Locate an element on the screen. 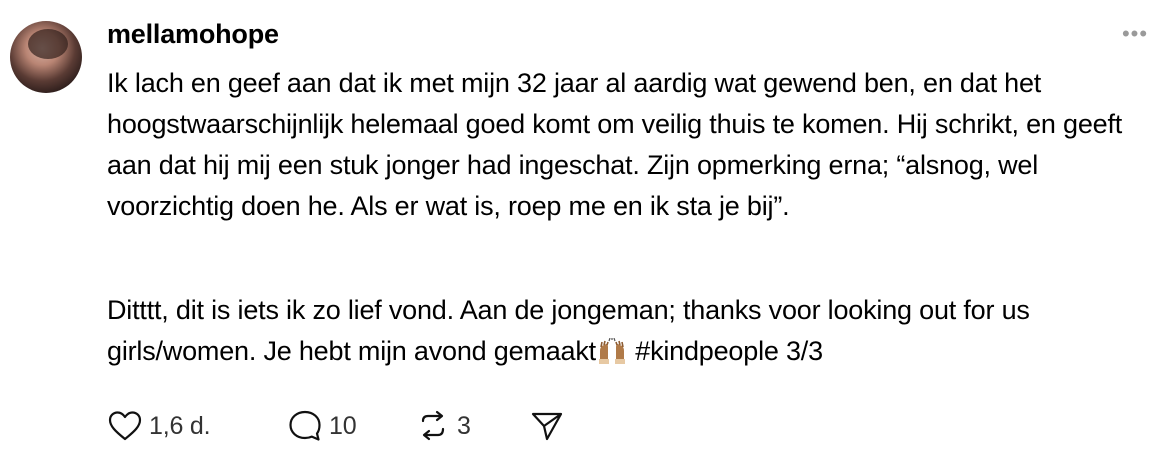 Image resolution: width=1168 pixels, height=450 pixels. username: mellamohope is located at coordinates (193, 34).